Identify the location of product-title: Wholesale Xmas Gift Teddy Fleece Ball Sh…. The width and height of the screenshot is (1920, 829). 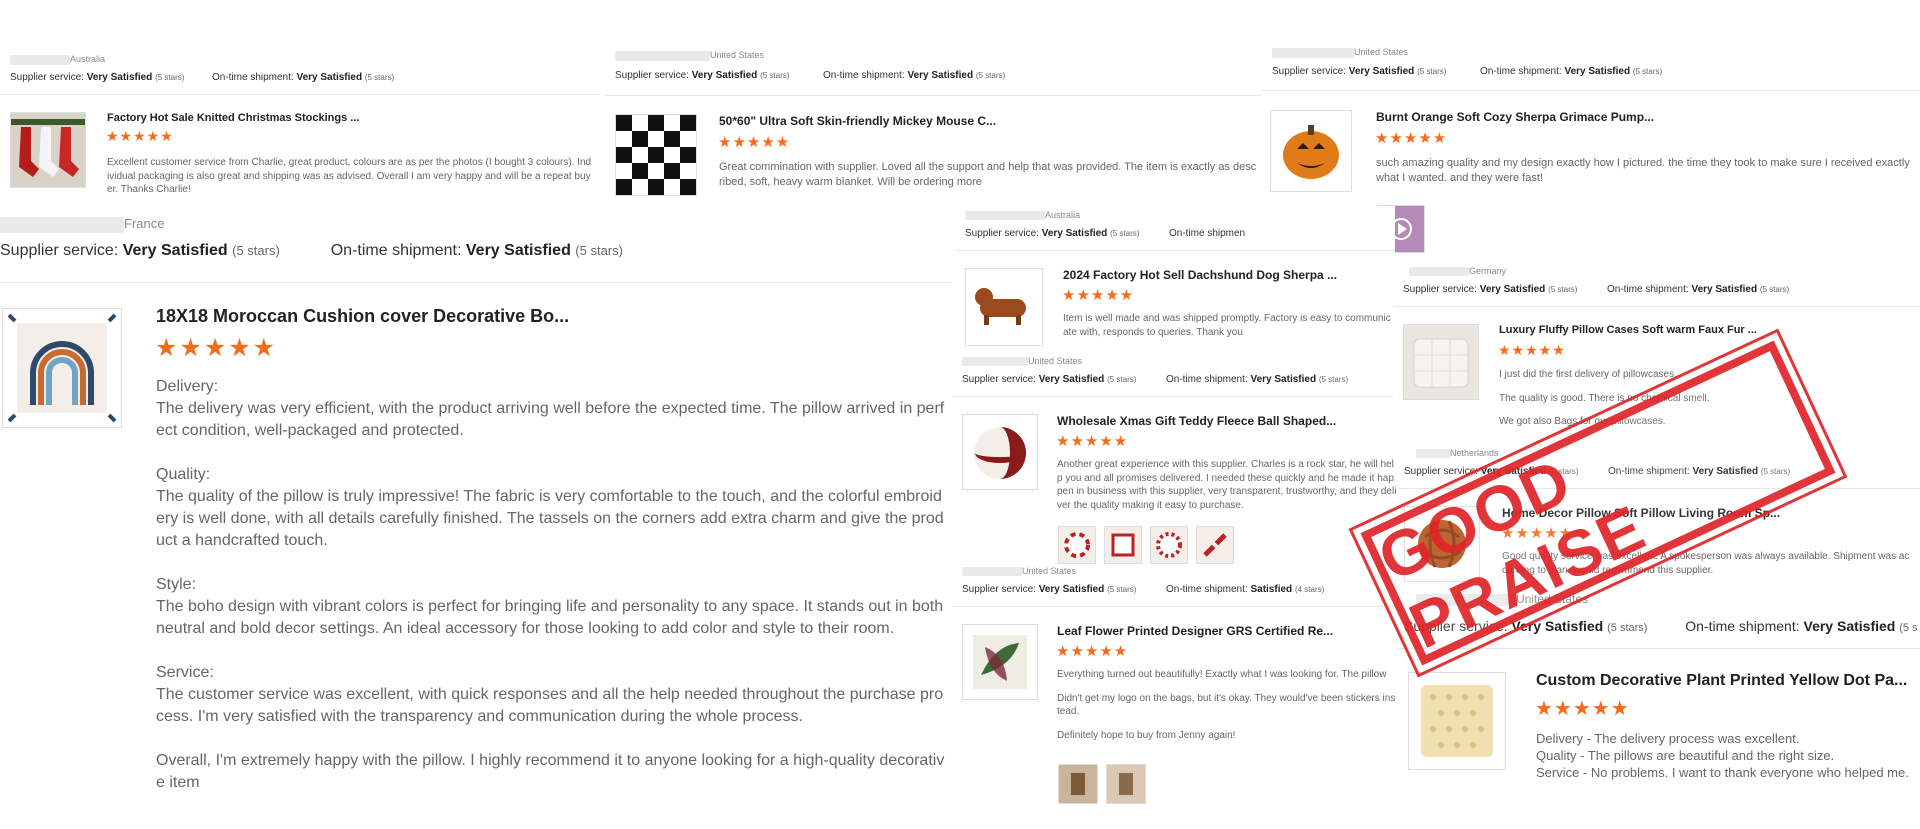
(1222, 421).